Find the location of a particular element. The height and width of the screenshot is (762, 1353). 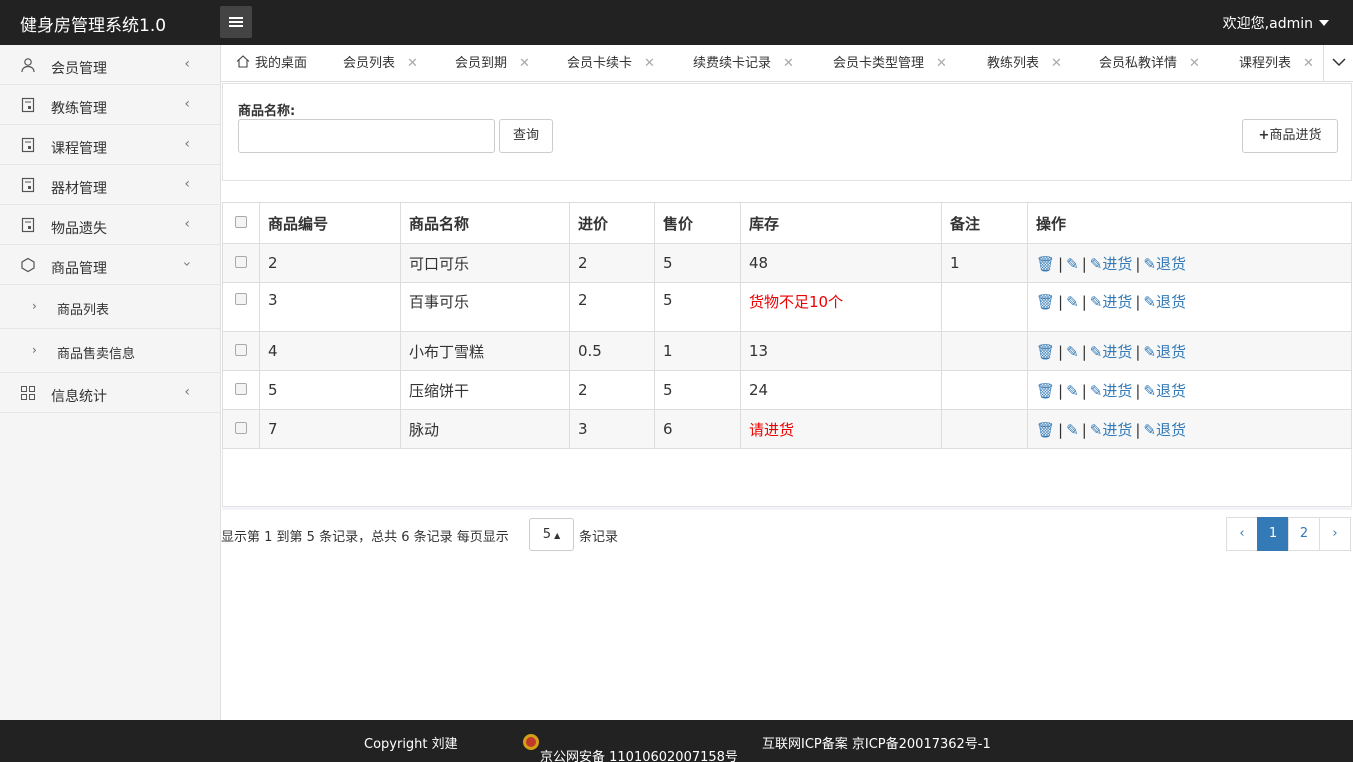

user-icon is located at coordinates (28, 65).